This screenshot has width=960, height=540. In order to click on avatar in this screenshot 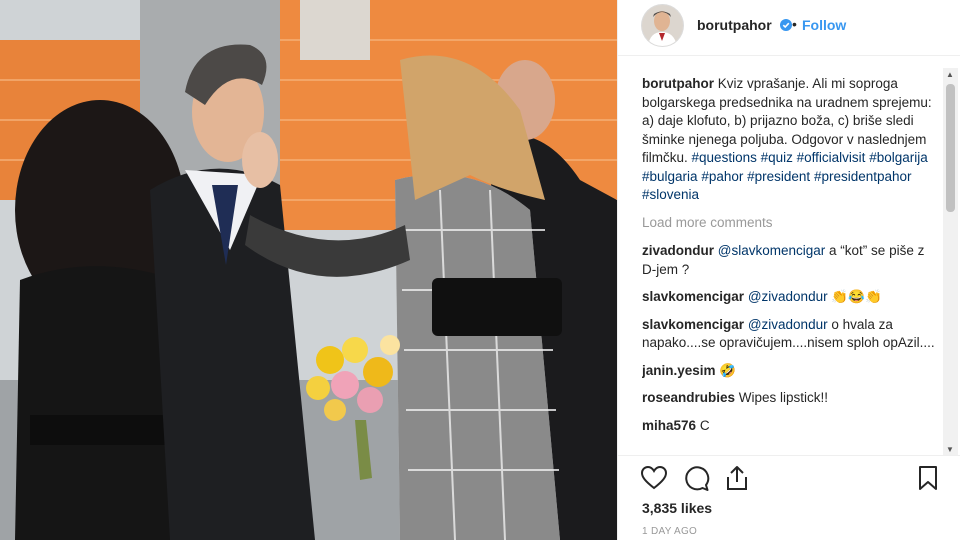, I will do `click(662, 25)`.